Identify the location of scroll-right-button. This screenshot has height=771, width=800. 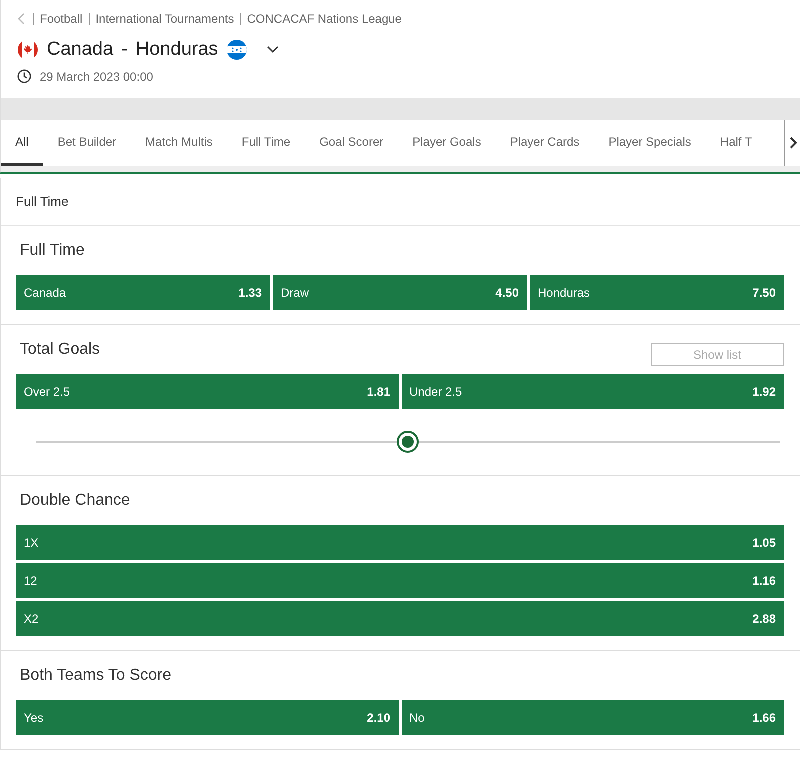
(792, 143).